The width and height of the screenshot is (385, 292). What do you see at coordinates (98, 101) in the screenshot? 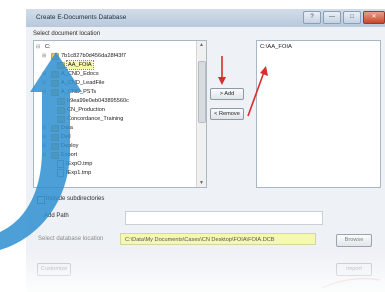
I see `tree-item-label: b9ea99e0eb043895560c` at bounding box center [98, 101].